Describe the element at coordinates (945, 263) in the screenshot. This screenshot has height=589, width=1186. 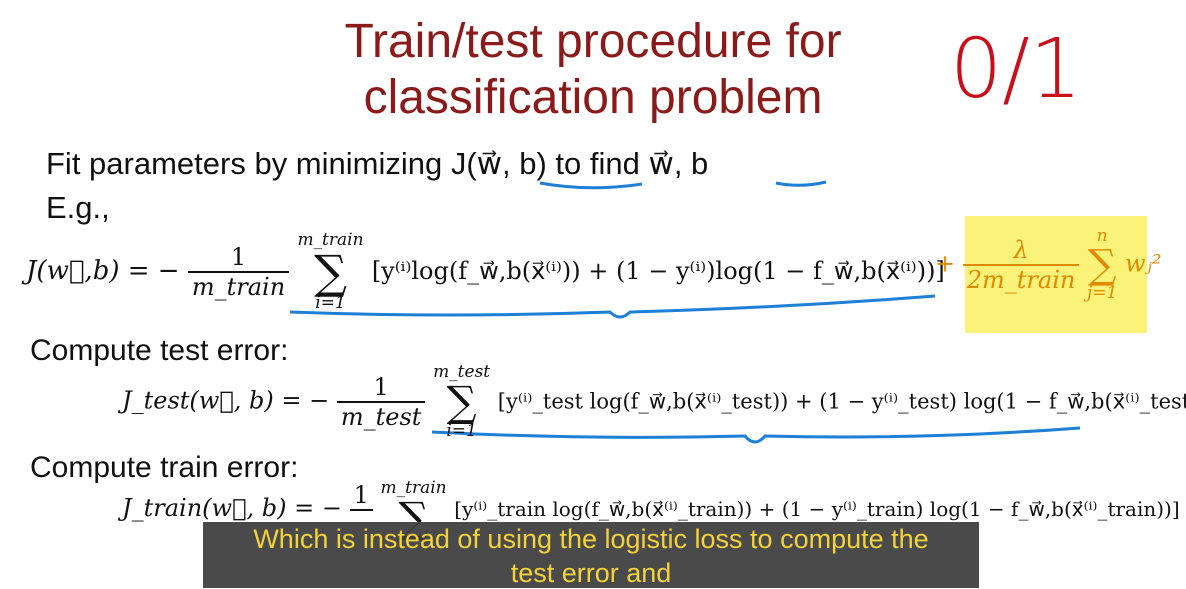
I see `reg-plus: +` at that location.